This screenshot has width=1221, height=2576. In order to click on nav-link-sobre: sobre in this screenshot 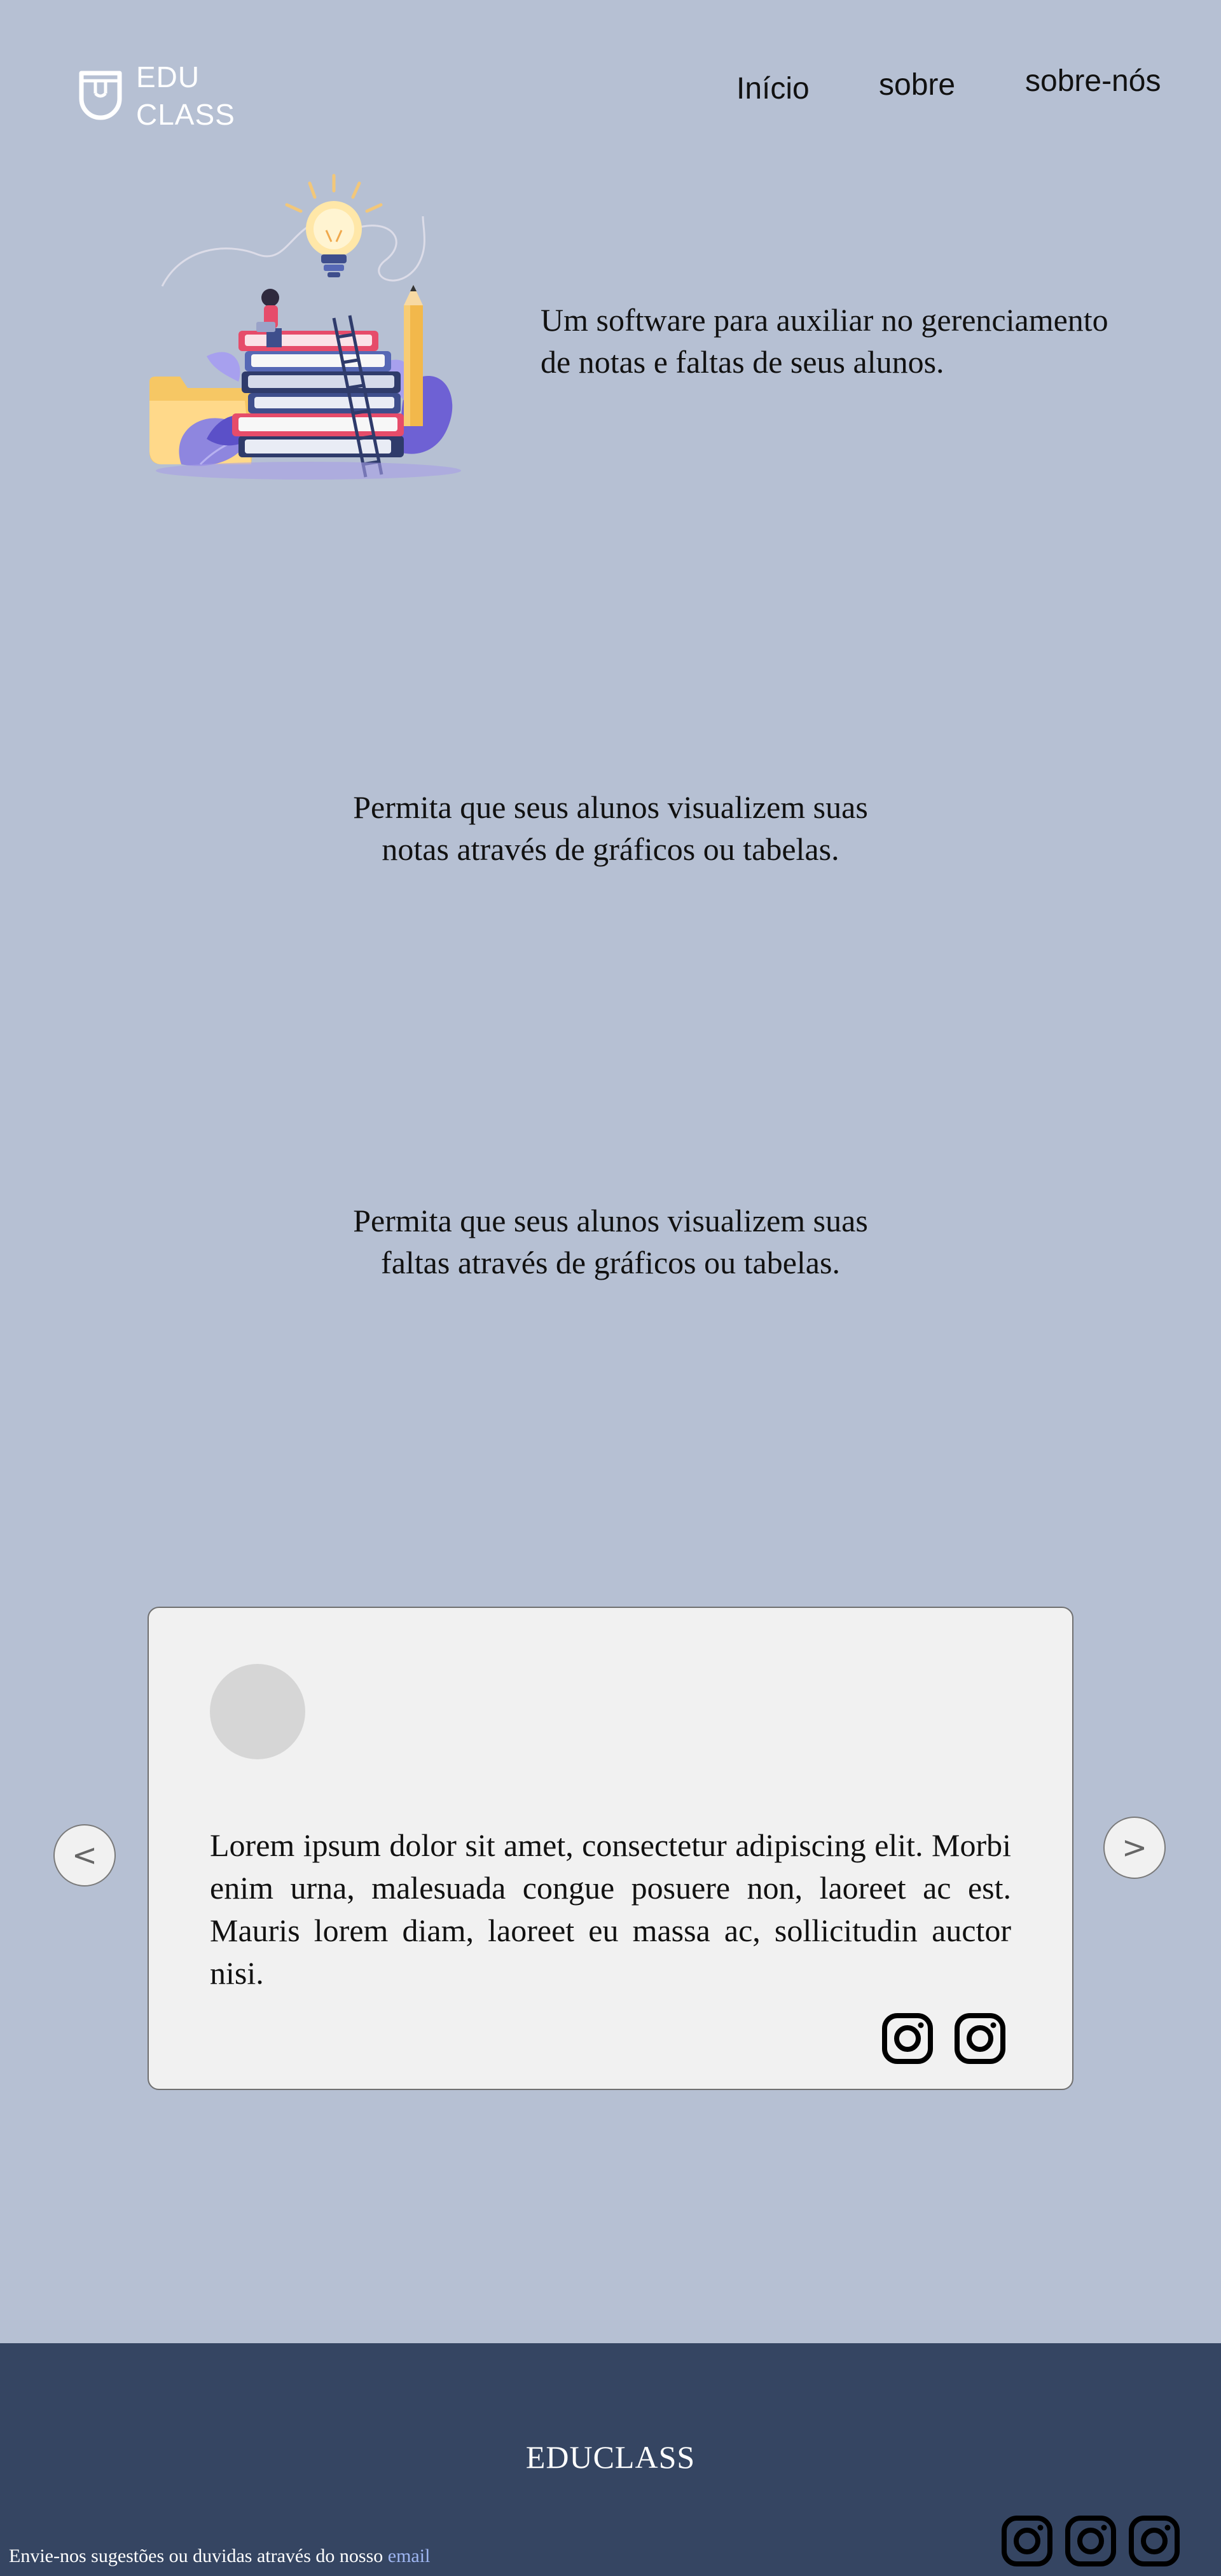, I will do `click(917, 84)`.